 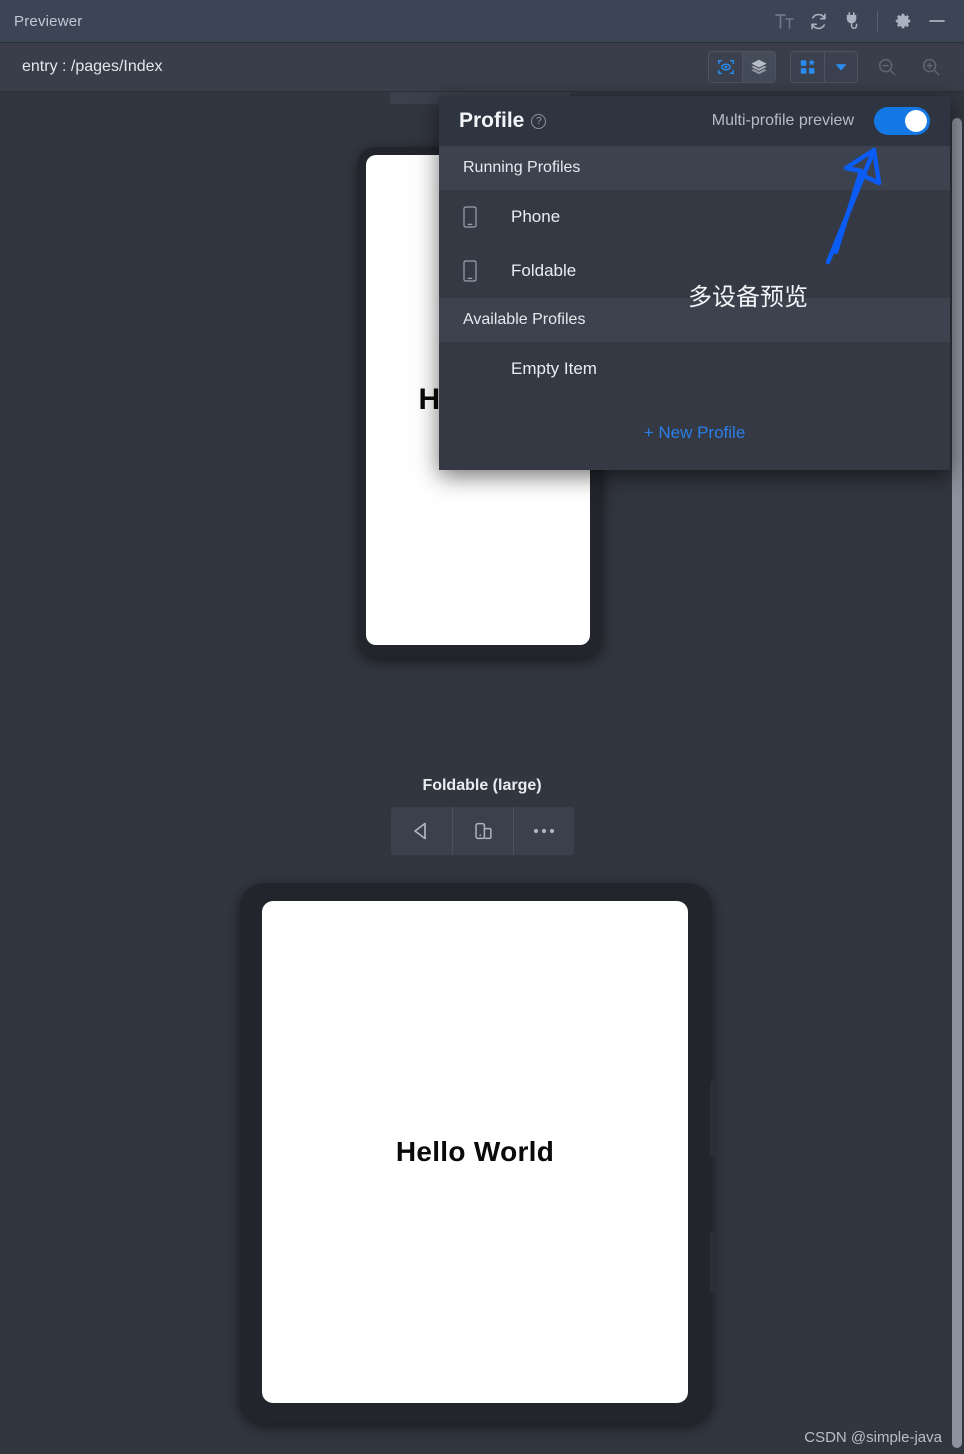 What do you see at coordinates (957, 783) in the screenshot?
I see `canvas-scrollbar-thumb` at bounding box center [957, 783].